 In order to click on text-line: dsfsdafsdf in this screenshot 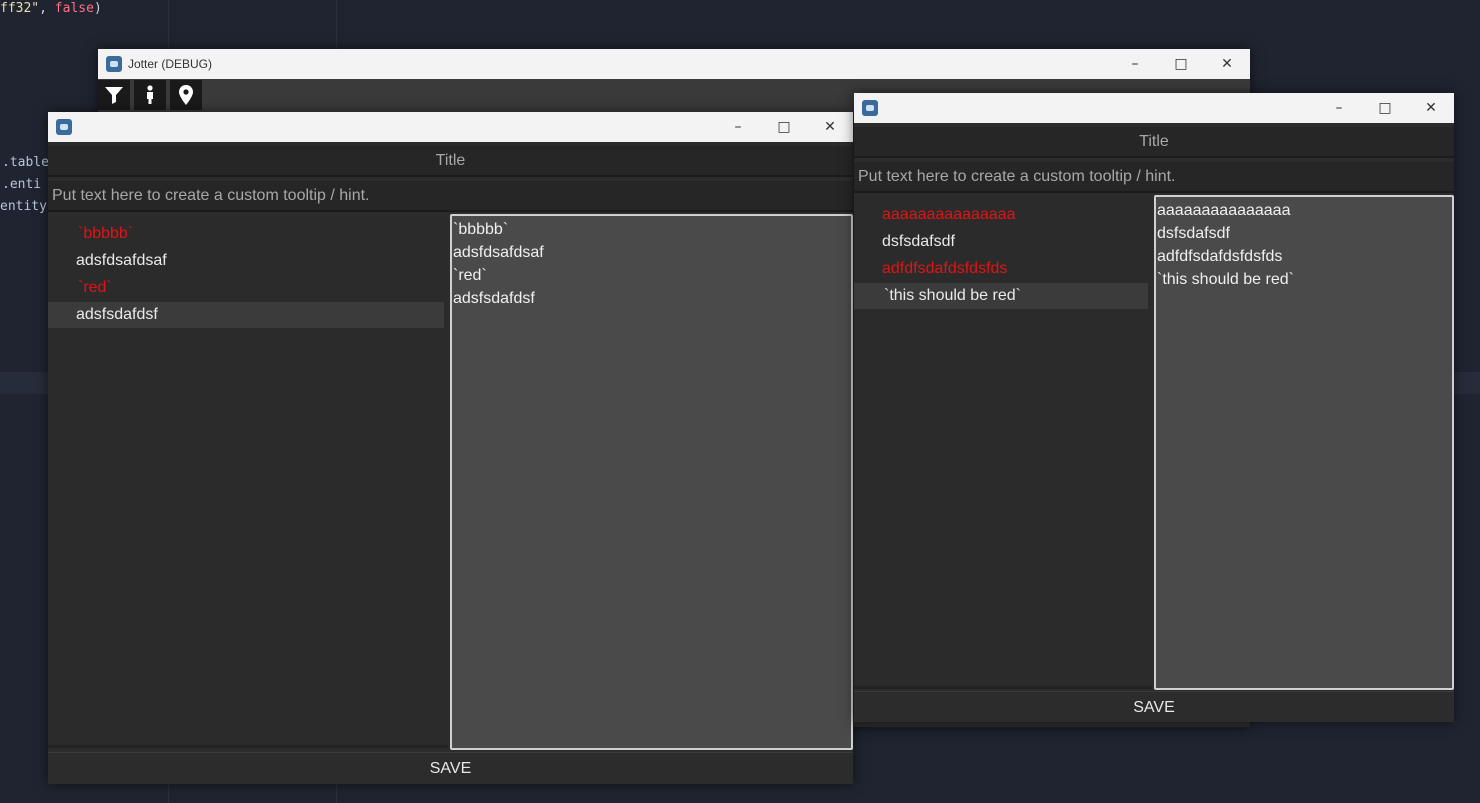, I will do `click(1193, 233)`.